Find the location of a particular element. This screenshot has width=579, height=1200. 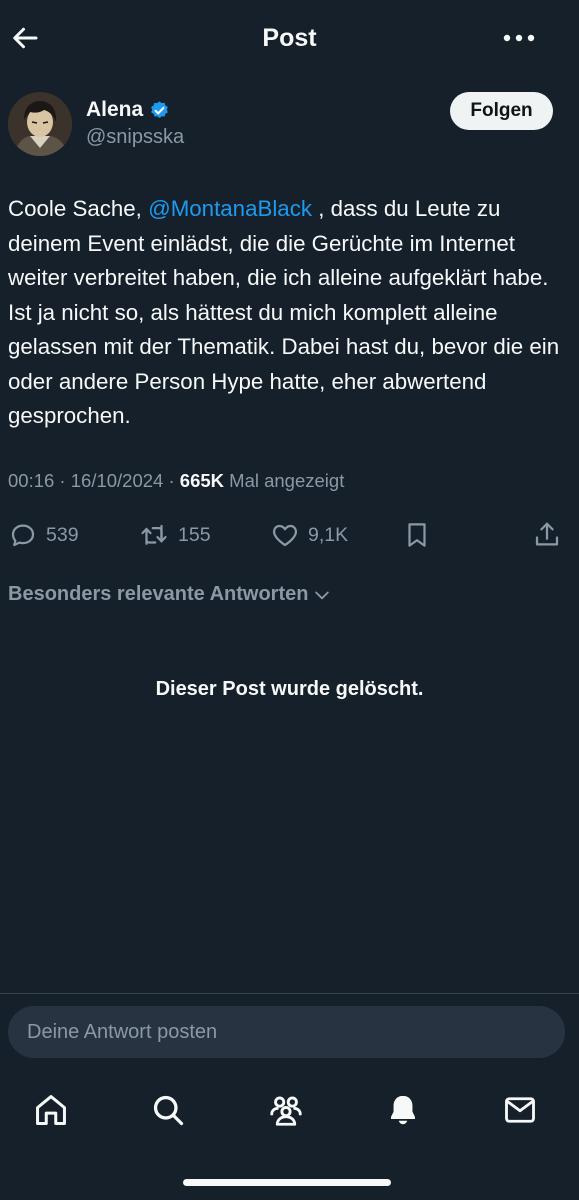

mention-link: @MontanaBlack is located at coordinates (230, 208).